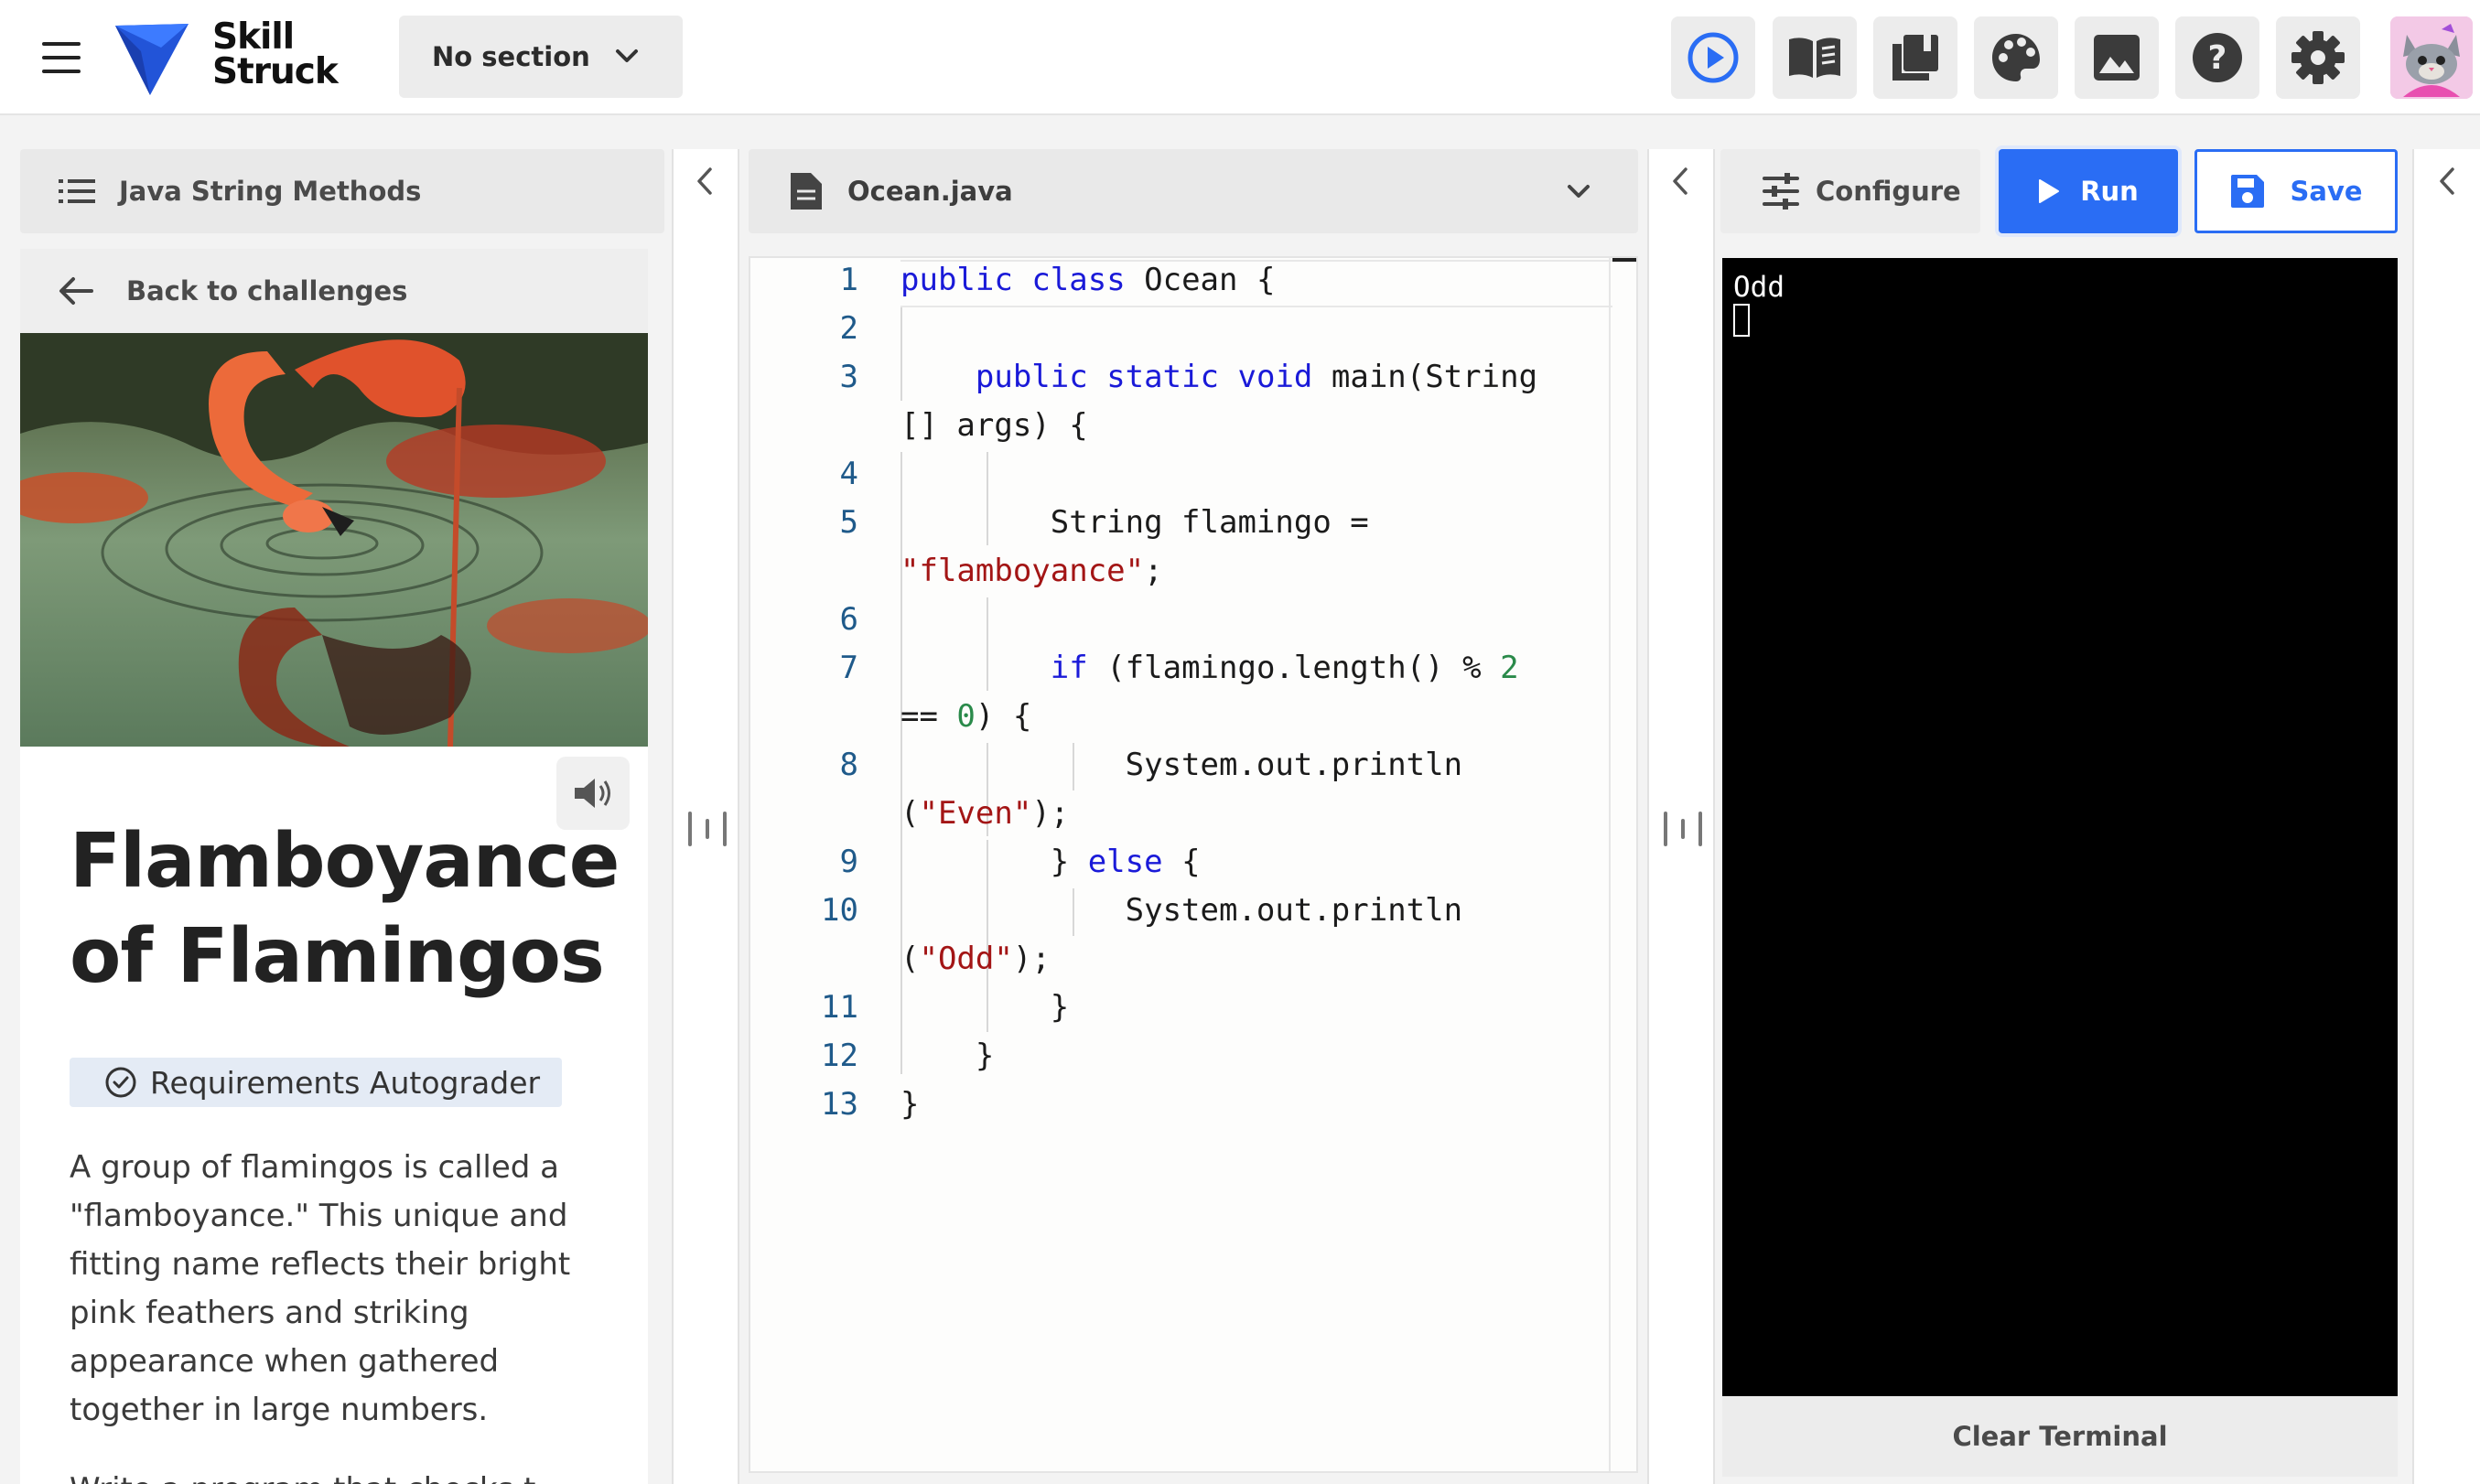  What do you see at coordinates (1193, 191) in the screenshot?
I see `file-select: Ocean.java` at bounding box center [1193, 191].